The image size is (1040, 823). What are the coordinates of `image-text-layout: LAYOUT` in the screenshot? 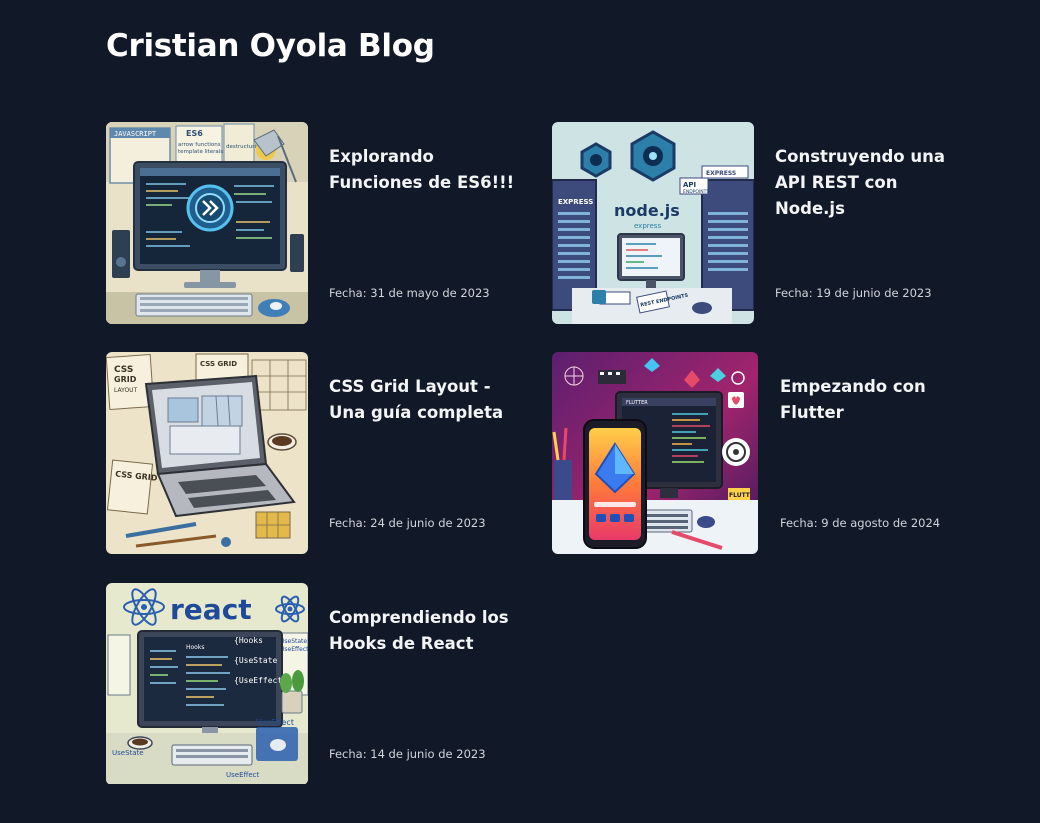 It's located at (126, 390).